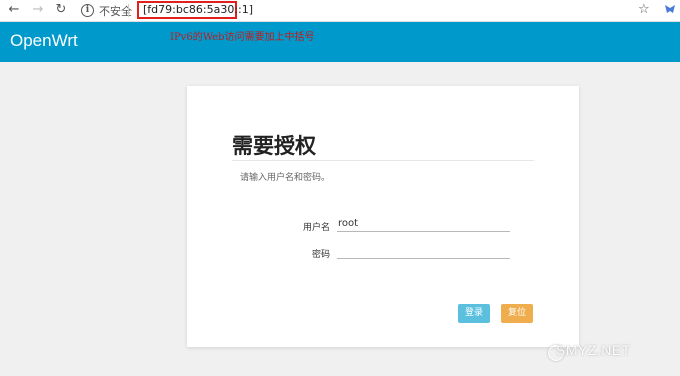  What do you see at coordinates (474, 313) in the screenshot?
I see `login-button: 登录` at bounding box center [474, 313].